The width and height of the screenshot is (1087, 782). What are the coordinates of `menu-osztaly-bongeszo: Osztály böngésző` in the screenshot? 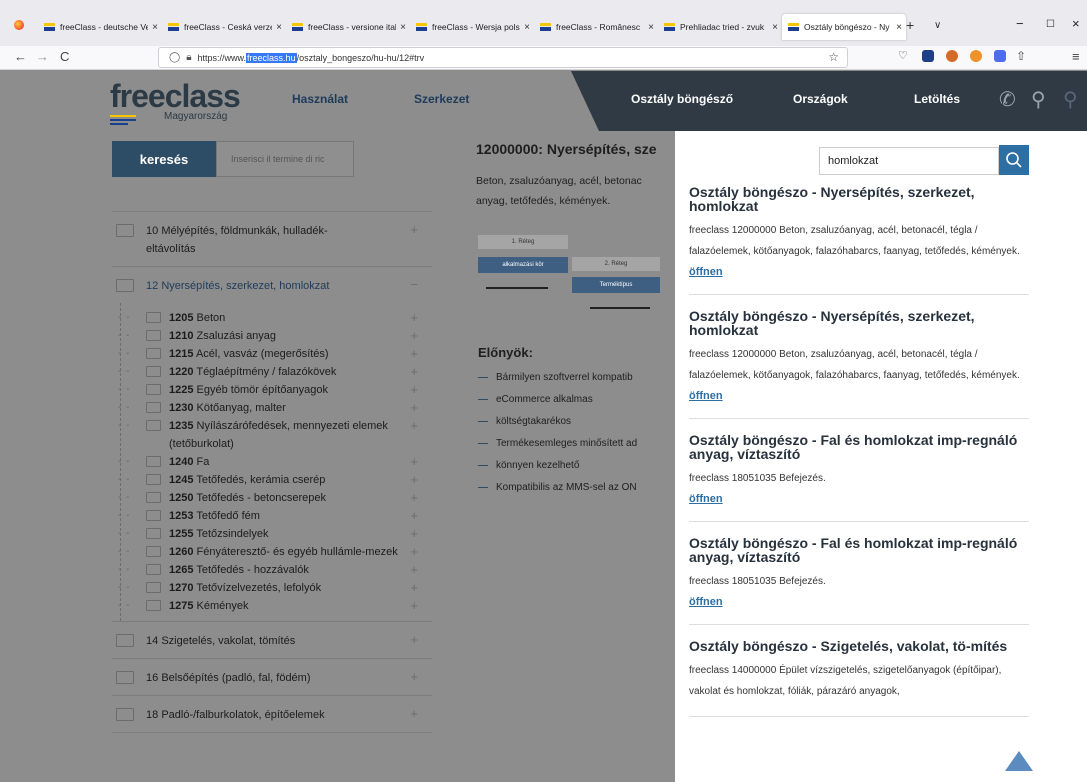 It's located at (682, 99).